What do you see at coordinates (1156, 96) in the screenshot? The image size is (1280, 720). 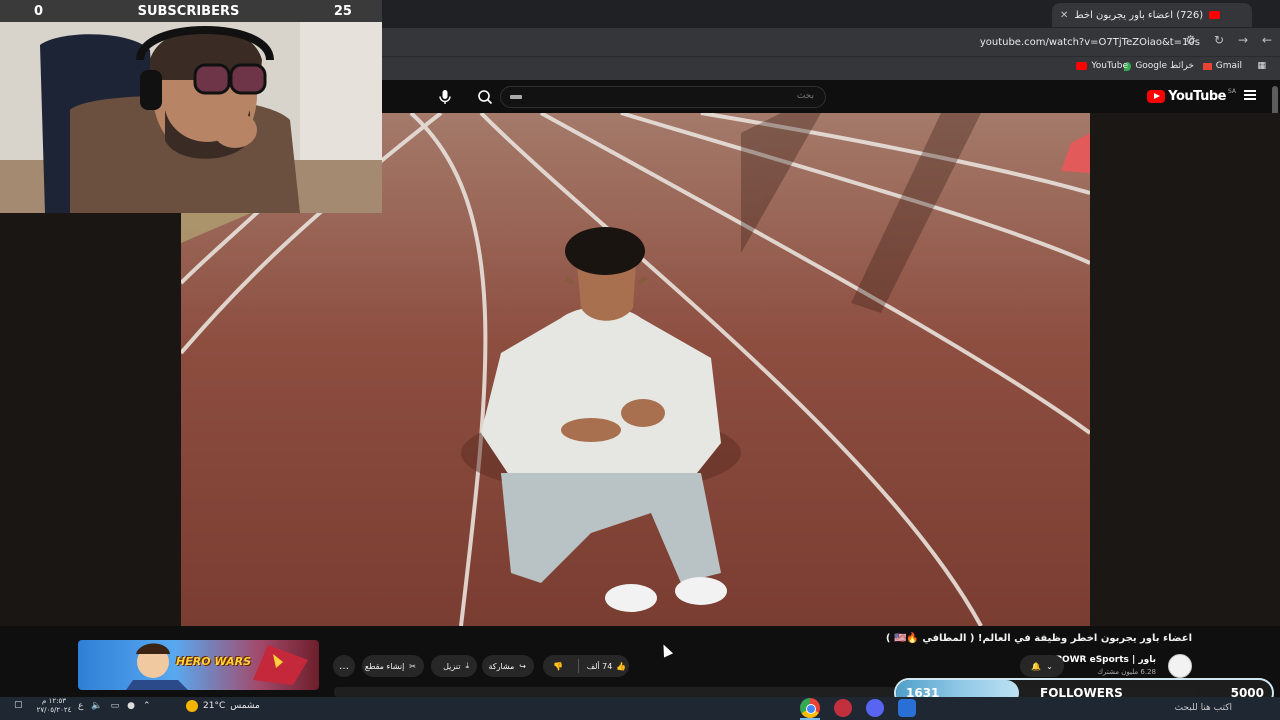 I see `youtube-play-icon` at bounding box center [1156, 96].